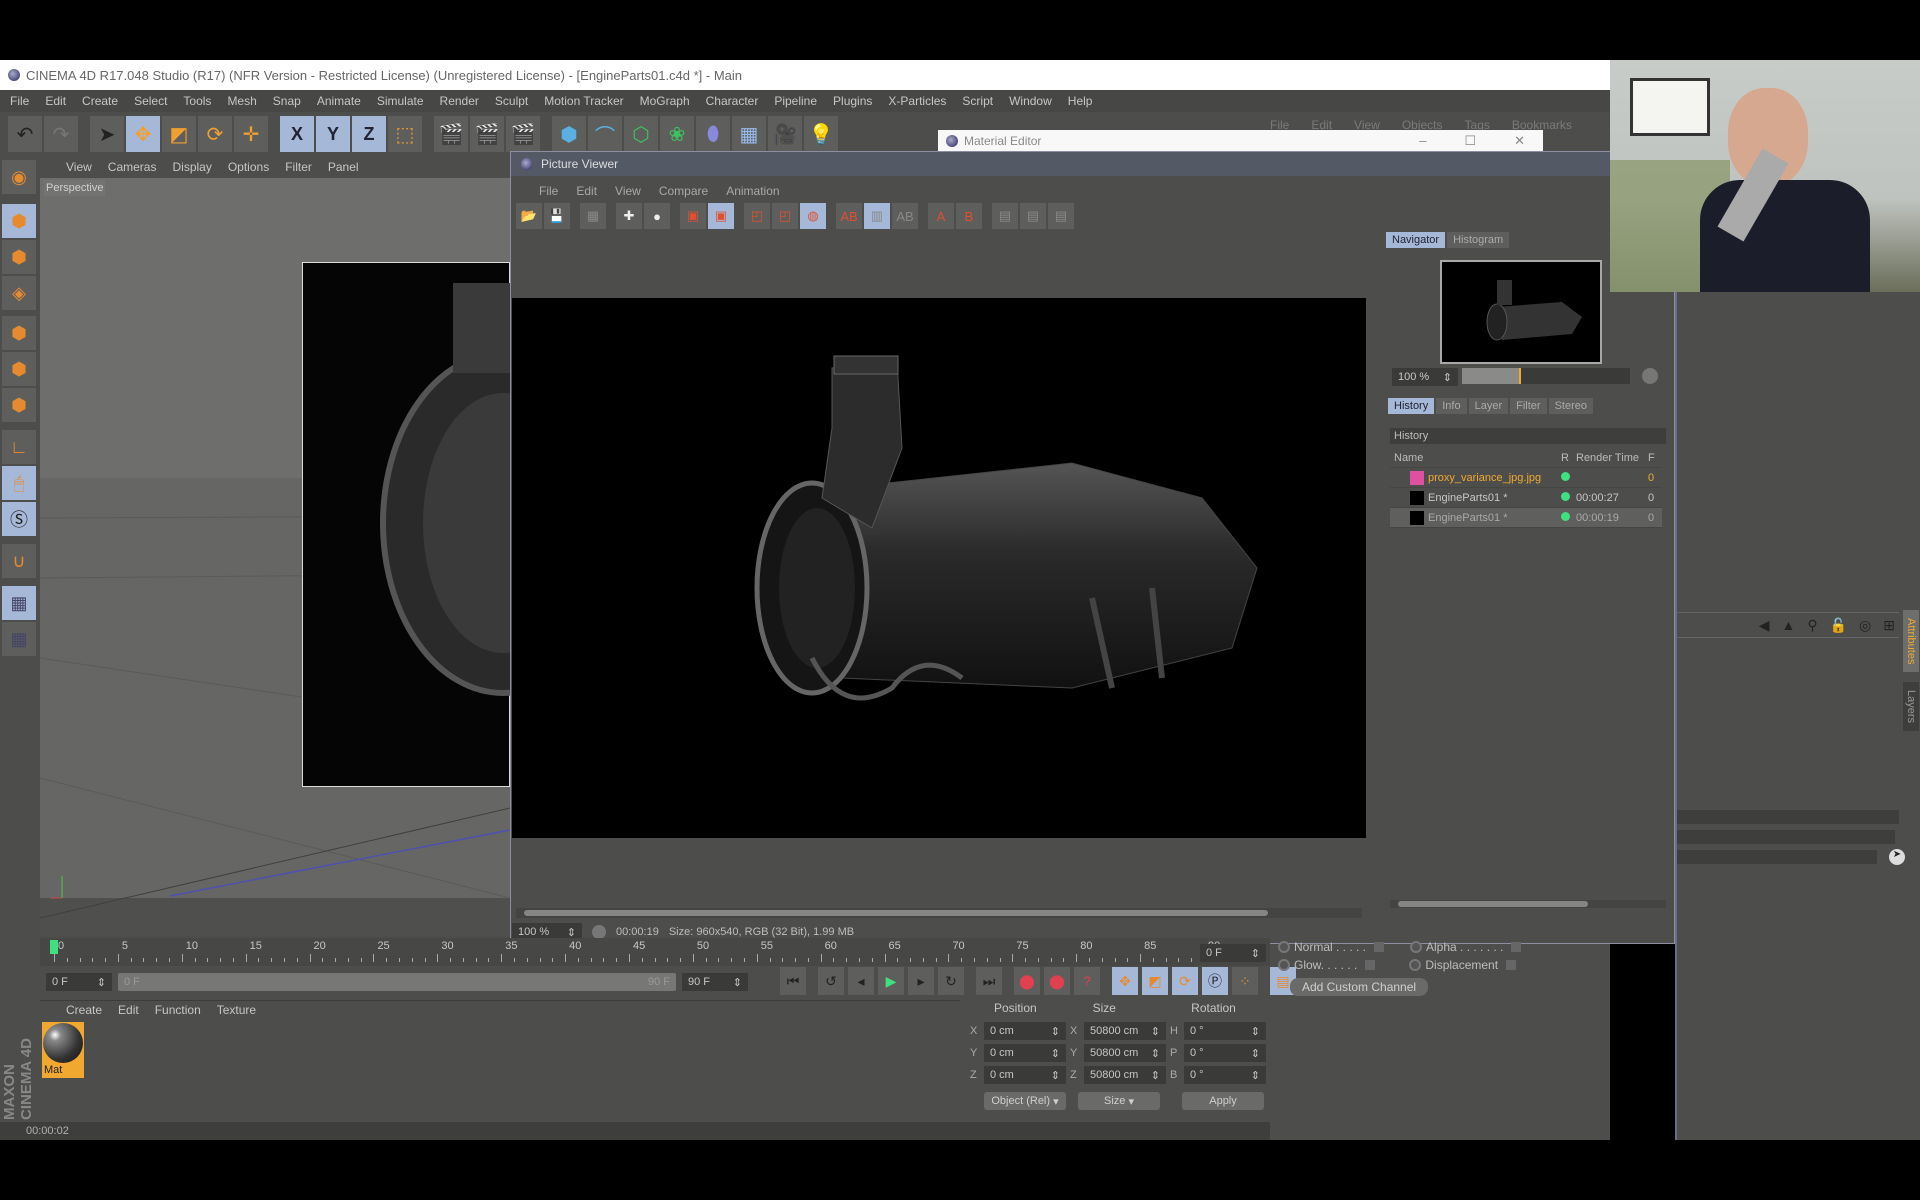 This screenshot has width=1920, height=1200. Describe the element at coordinates (54, 947) in the screenshot. I see `playhead` at that location.